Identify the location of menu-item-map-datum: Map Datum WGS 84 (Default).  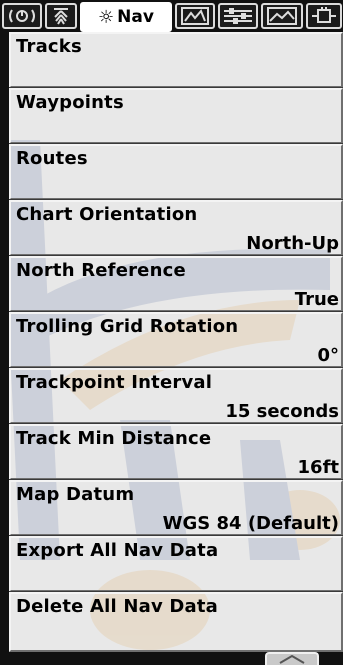
(175, 508).